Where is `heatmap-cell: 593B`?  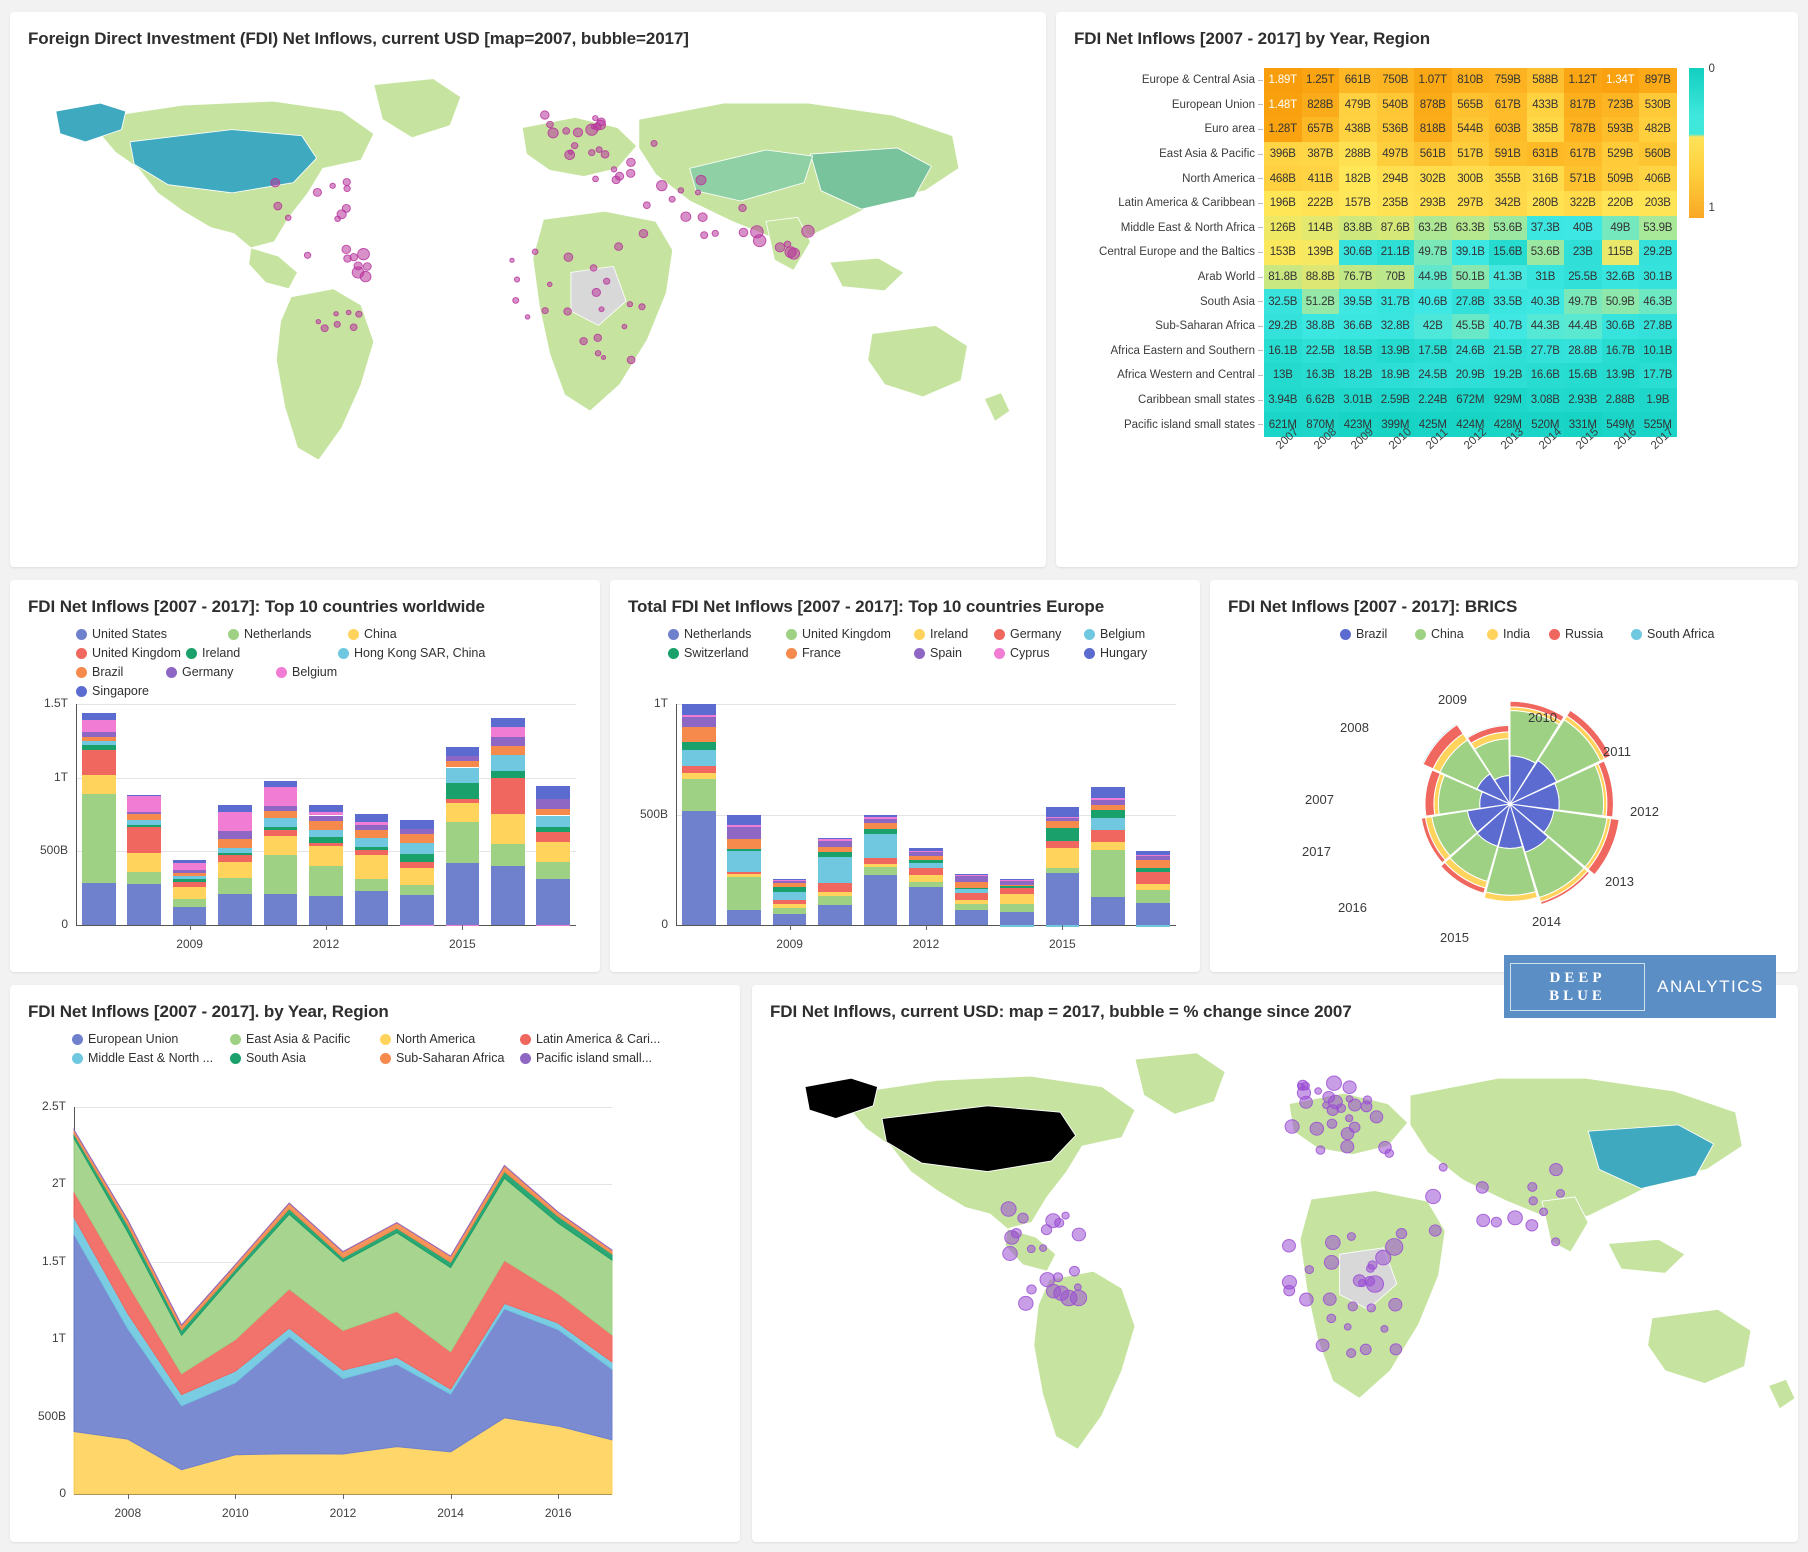
heatmap-cell: 593B is located at coordinates (1620, 129).